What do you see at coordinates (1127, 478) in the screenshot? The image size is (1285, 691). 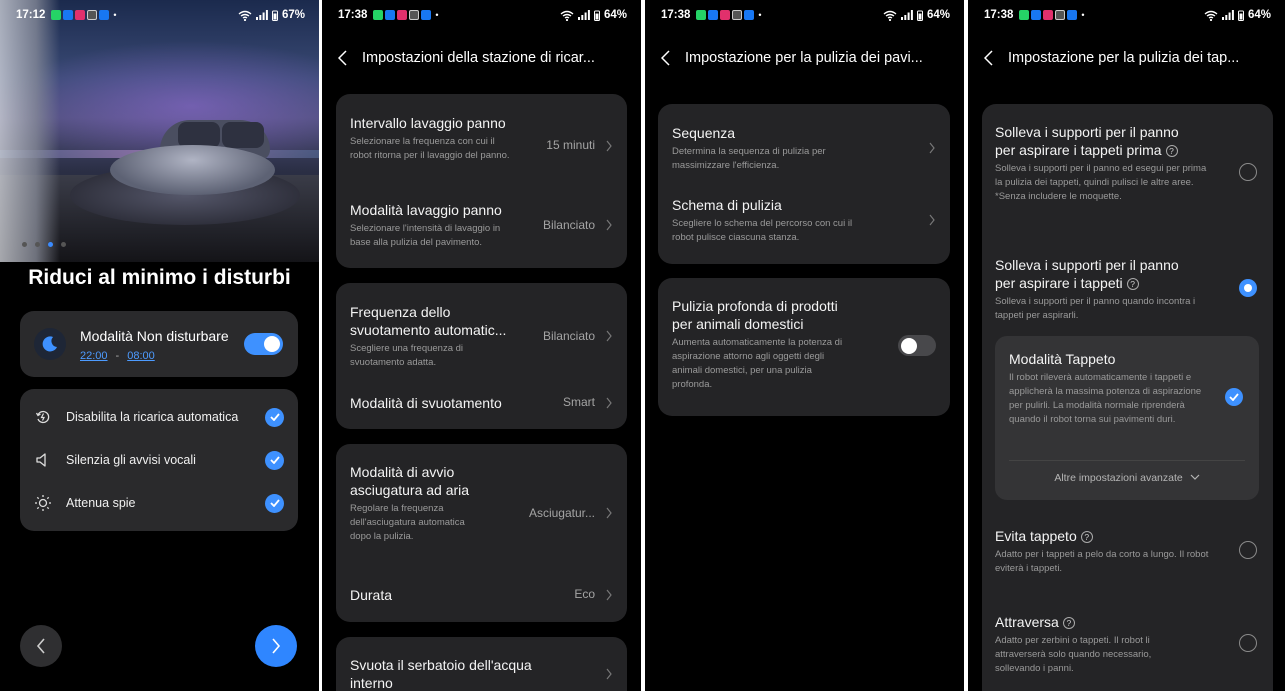 I see `advanced-settings-link: Altre impostazioni avanzate` at bounding box center [1127, 478].